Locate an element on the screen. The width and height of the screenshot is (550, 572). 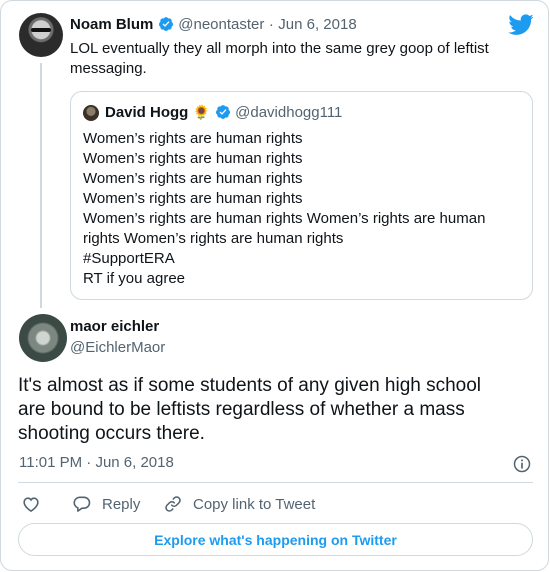
like-button is located at coordinates (36, 504).